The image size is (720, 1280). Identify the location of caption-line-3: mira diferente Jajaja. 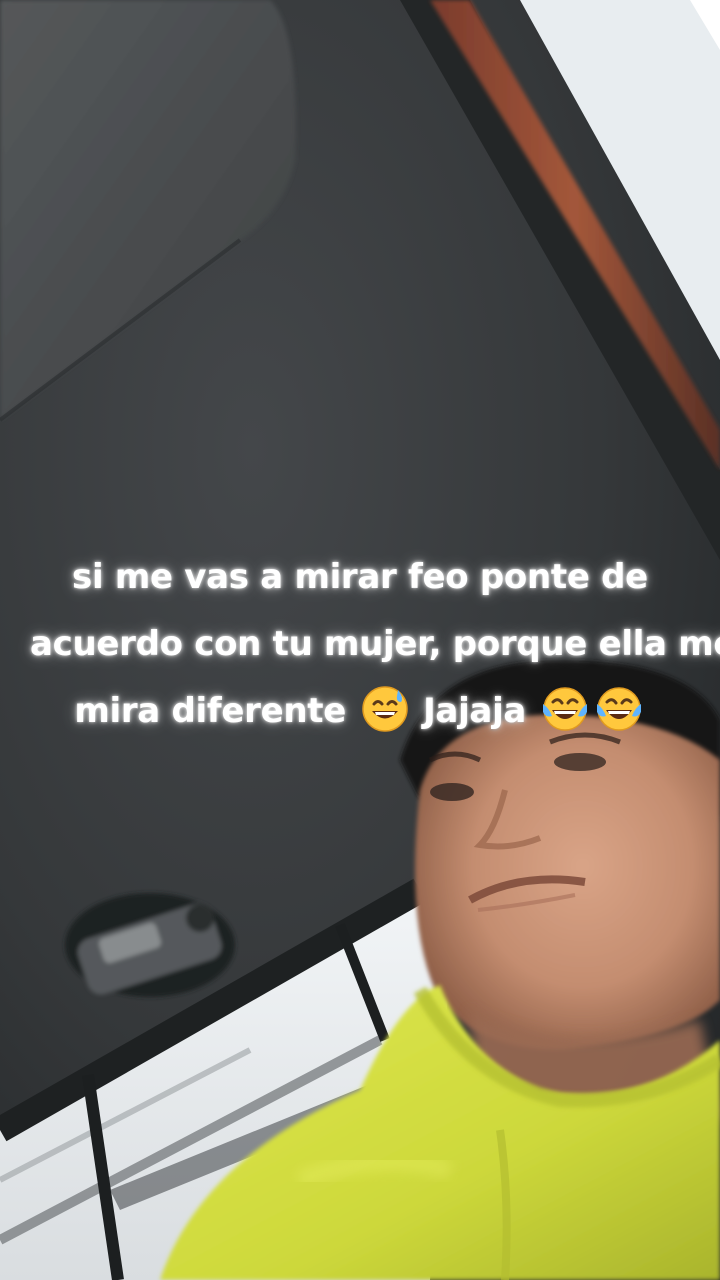
(360, 711).